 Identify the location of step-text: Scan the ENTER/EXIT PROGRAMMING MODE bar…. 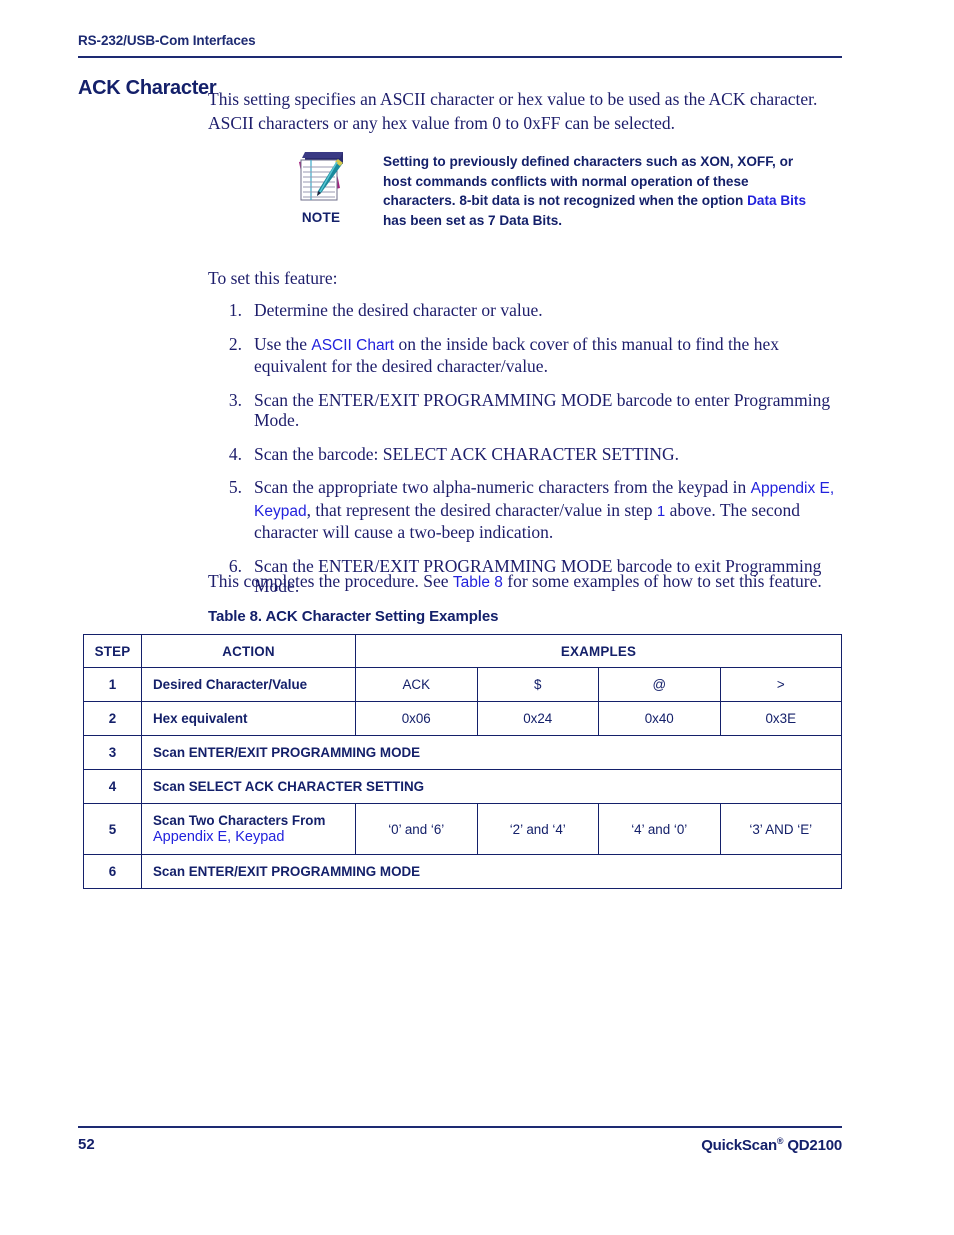
(542, 410).